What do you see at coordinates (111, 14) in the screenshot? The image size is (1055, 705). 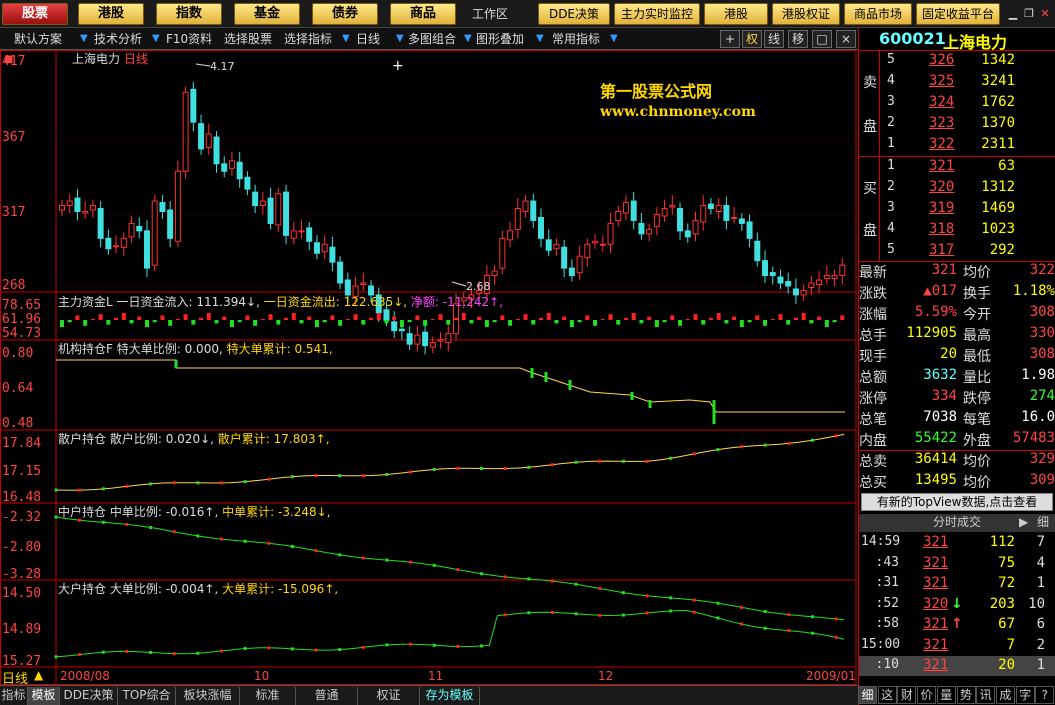 I see `nav-hk-stocks: 港股` at bounding box center [111, 14].